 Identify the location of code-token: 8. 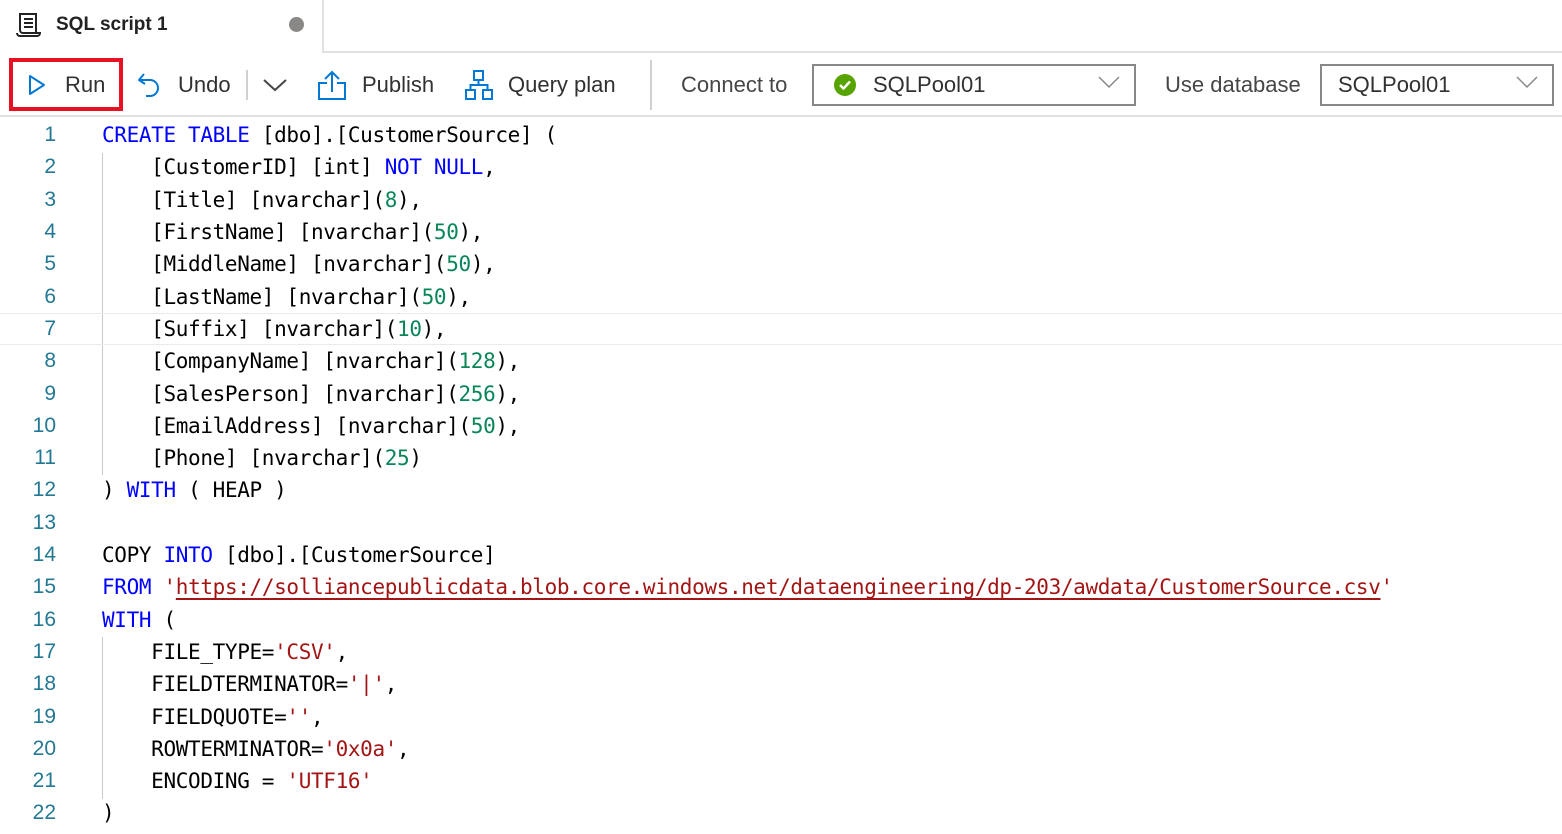
(391, 199).